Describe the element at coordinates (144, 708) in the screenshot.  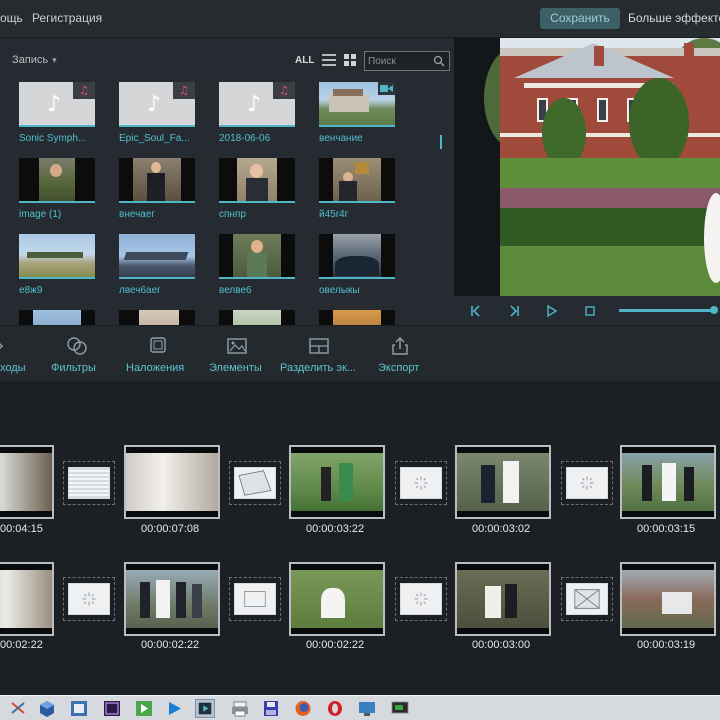
I see `camtasia-icon` at that location.